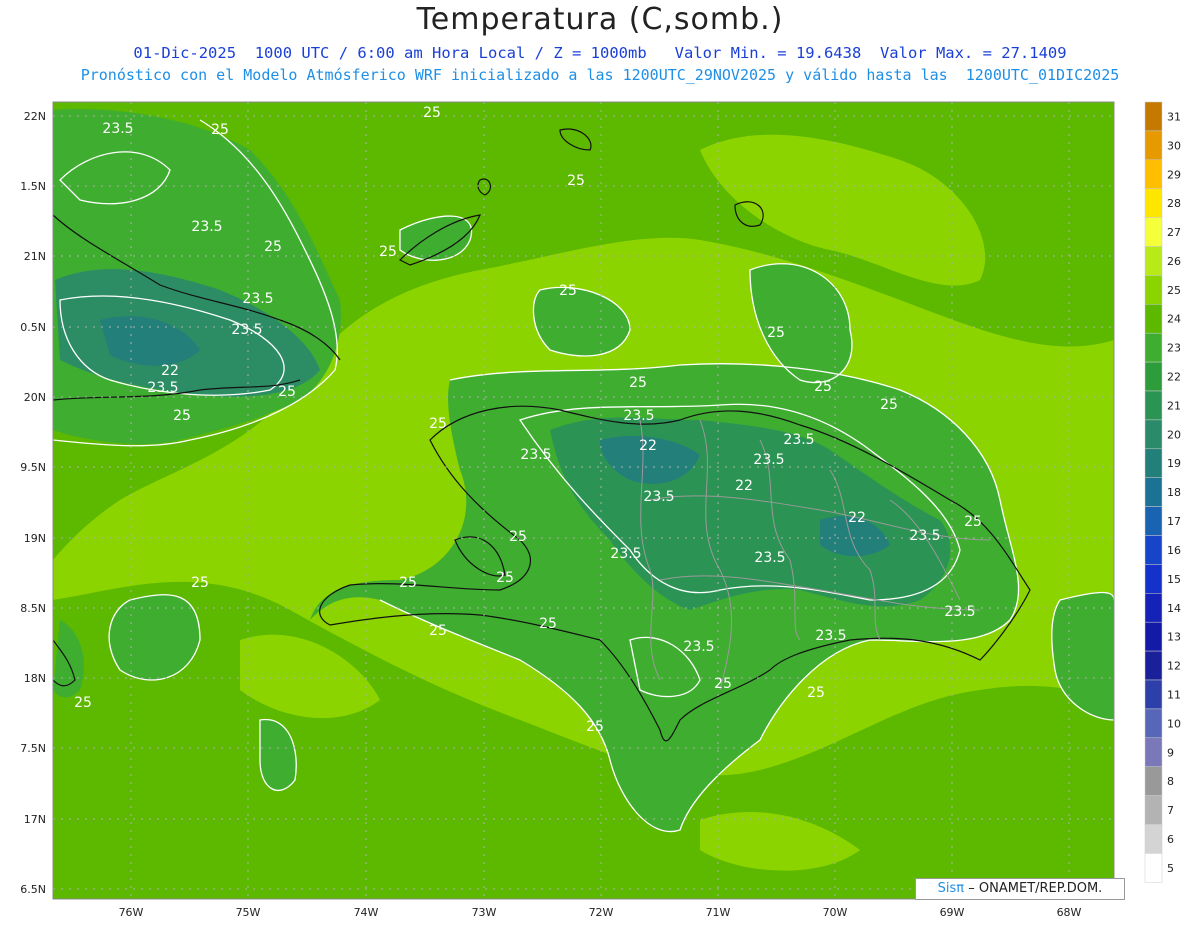 This screenshot has width=1200, height=927. What do you see at coordinates (1174, 637) in the screenshot?
I see `colorbar-label: 13` at bounding box center [1174, 637].